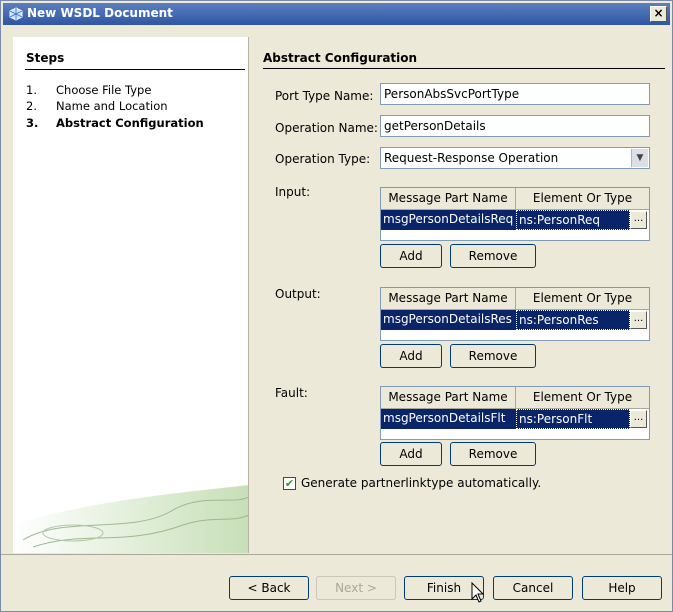 This screenshot has width=673, height=612. Describe the element at coordinates (293, 192) in the screenshot. I see `input-label: Input:` at that location.